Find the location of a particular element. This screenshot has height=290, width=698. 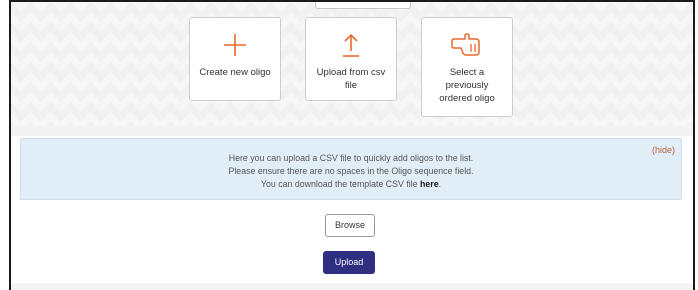

upload-icon is located at coordinates (351, 45).